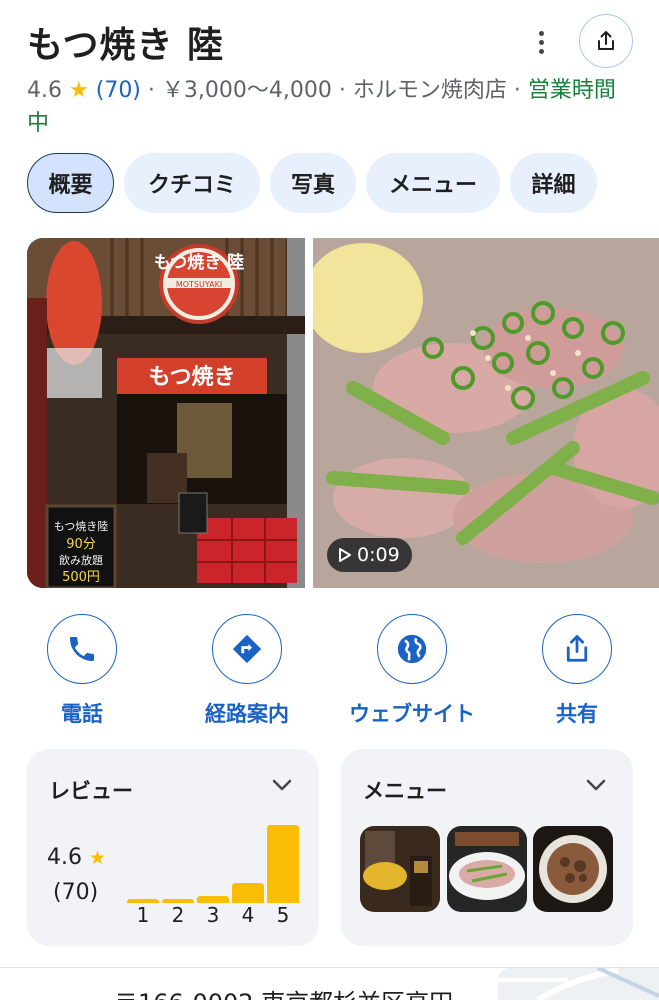 Image resolution: width=659 pixels, height=1000 pixels. What do you see at coordinates (433, 183) in the screenshot?
I see `tab-menu: メニュー` at bounding box center [433, 183].